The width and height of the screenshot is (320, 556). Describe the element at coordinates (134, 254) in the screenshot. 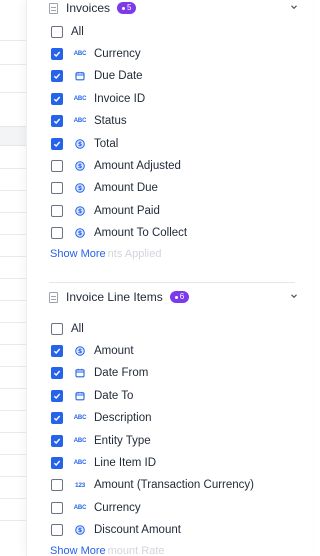

I see `faded-overflow-text: nts Applied` at that location.